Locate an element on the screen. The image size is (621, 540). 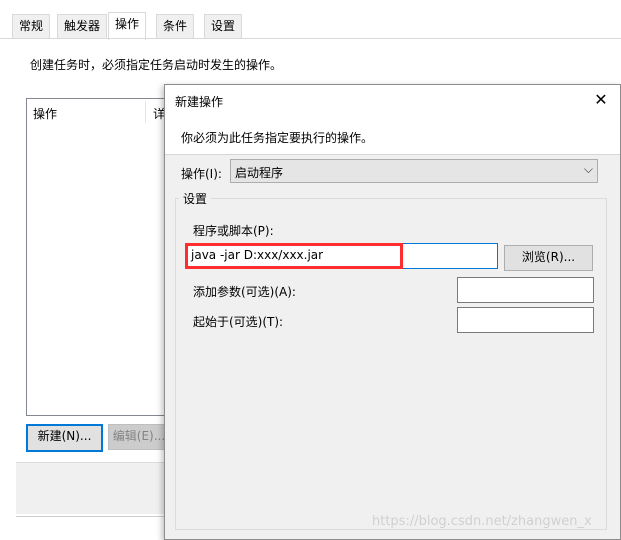
tab-settings: 设置 is located at coordinates (223, 26).